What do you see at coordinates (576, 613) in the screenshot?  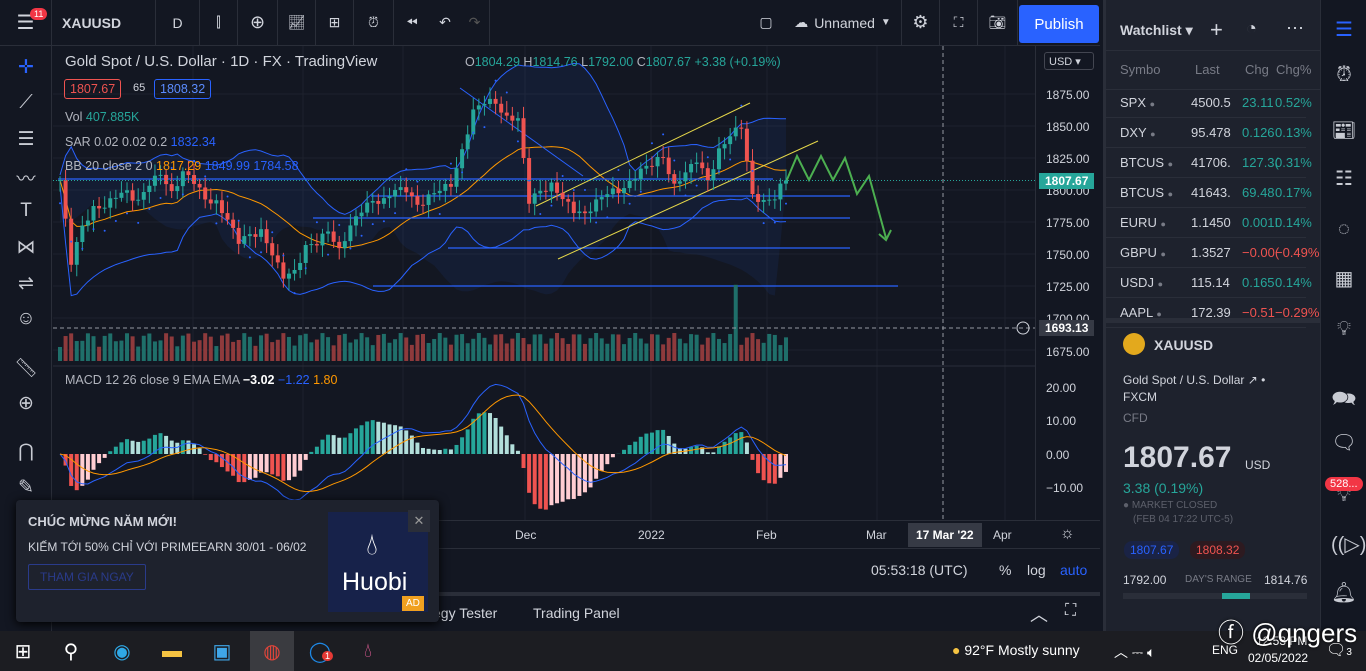 I see `tab-trading-panel: Trading Panel` at bounding box center [576, 613].